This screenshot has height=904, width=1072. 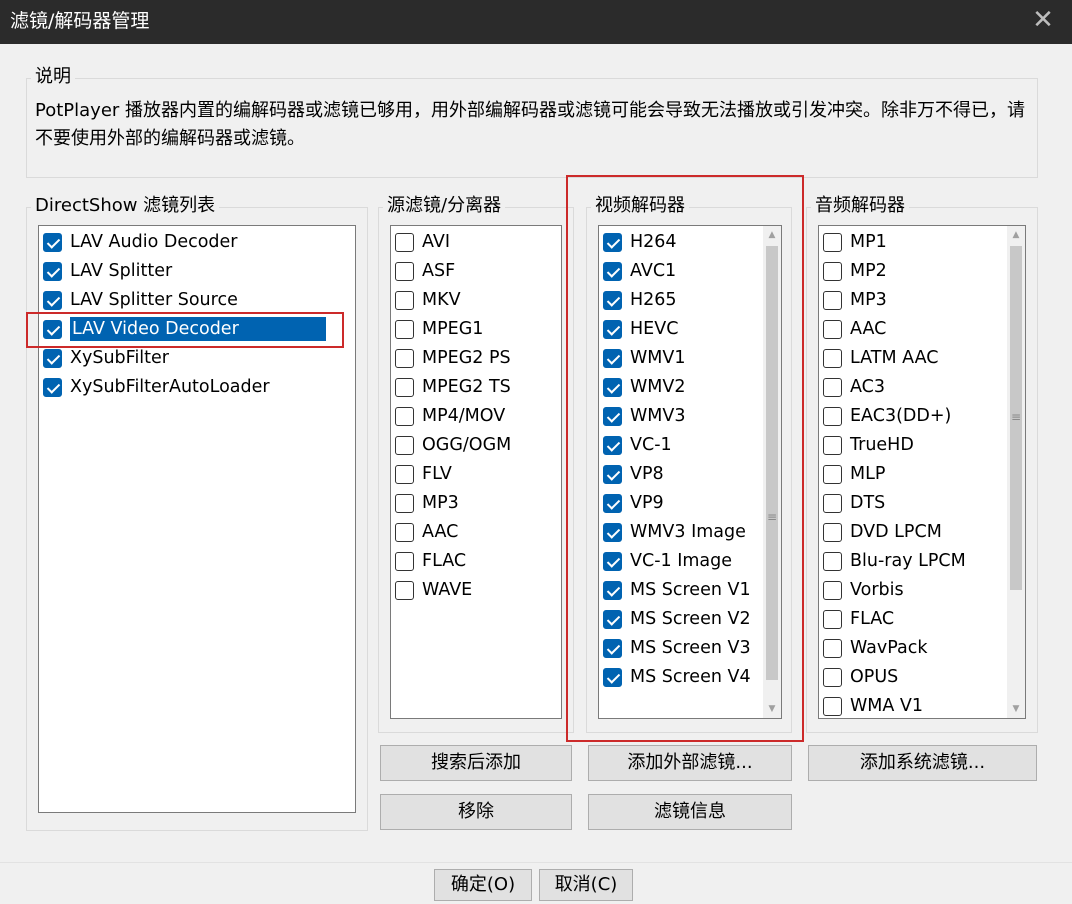 I want to click on audio-decoder-item: MP1, so click(x=855, y=242).